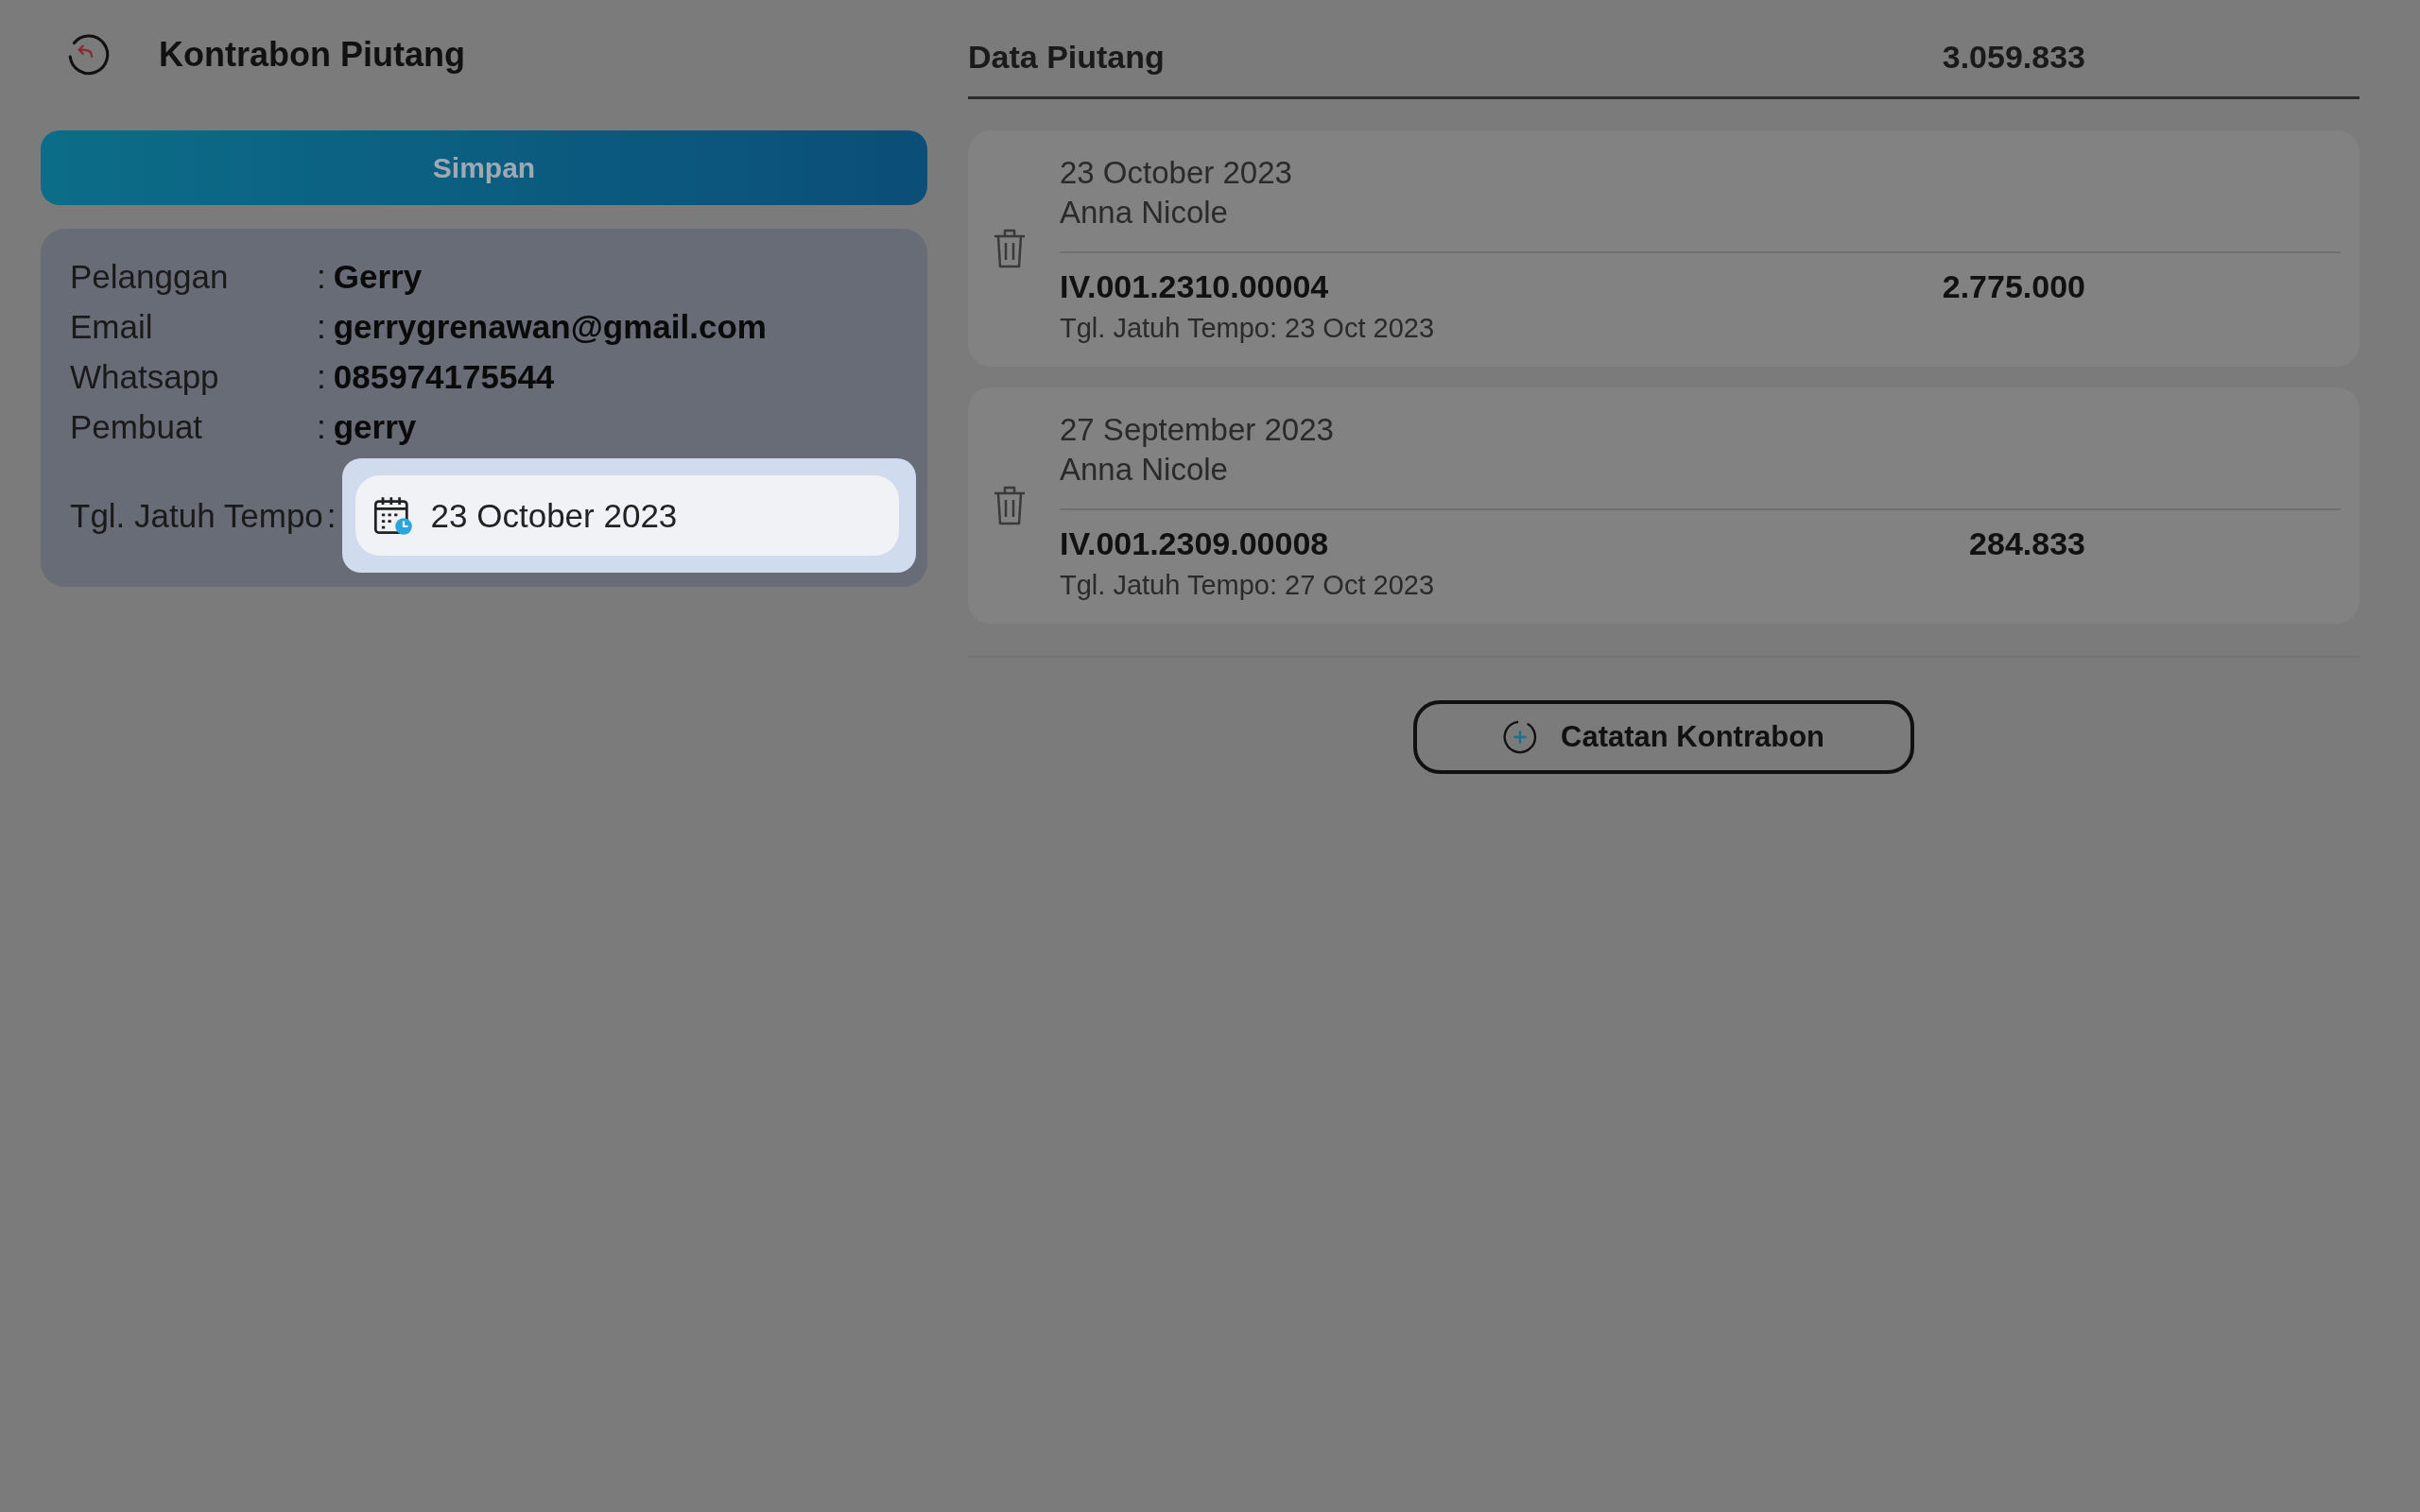 This screenshot has width=2420, height=1512. Describe the element at coordinates (196, 515) in the screenshot. I see `field-label: Tgl. Jatuh Tempo` at that location.